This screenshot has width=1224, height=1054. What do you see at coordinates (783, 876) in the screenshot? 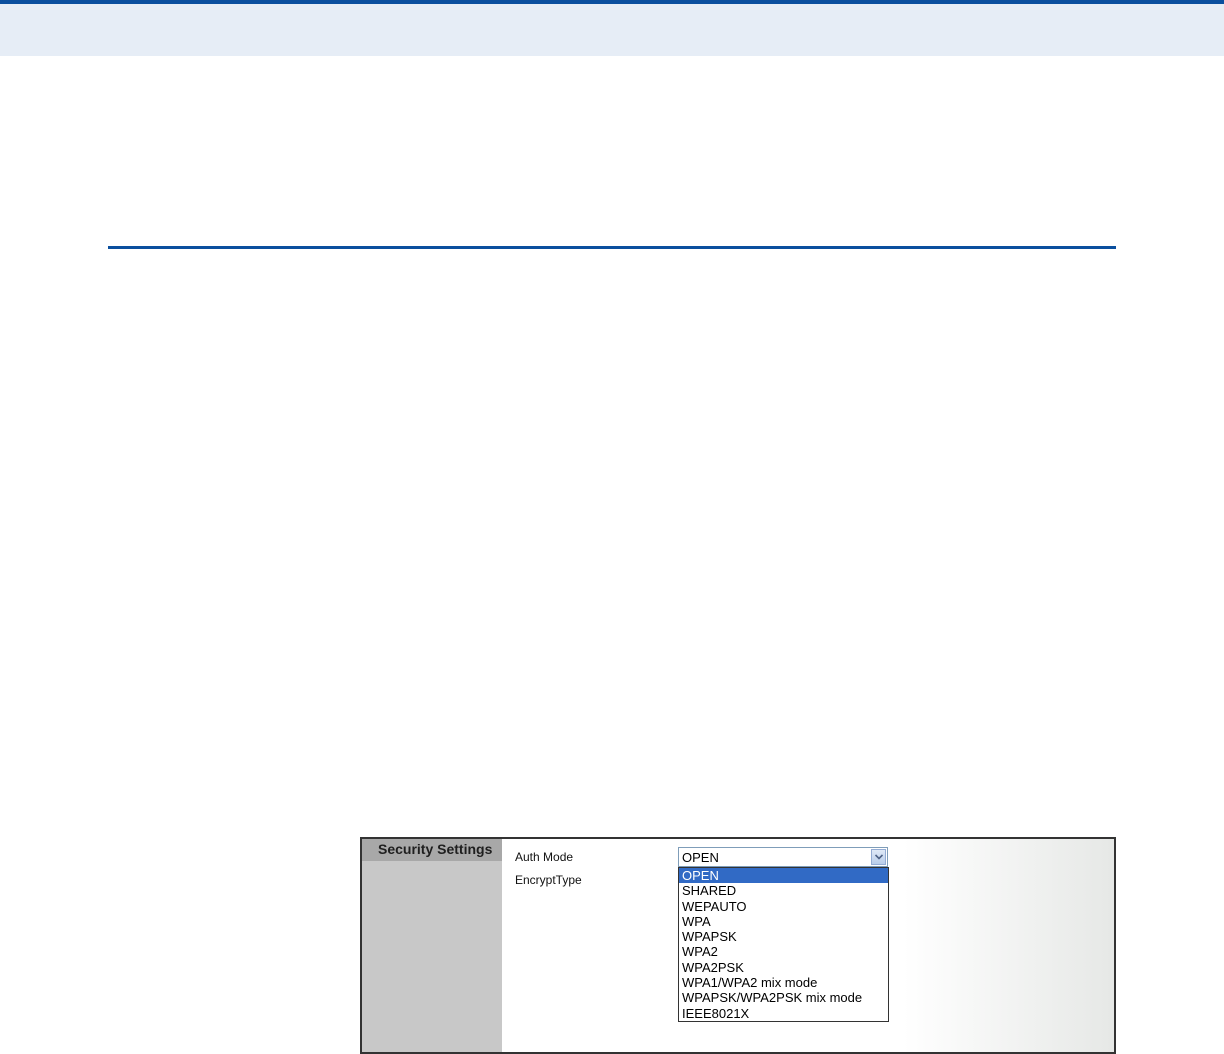
I see `dropdown-option: OPEN` at bounding box center [783, 876].